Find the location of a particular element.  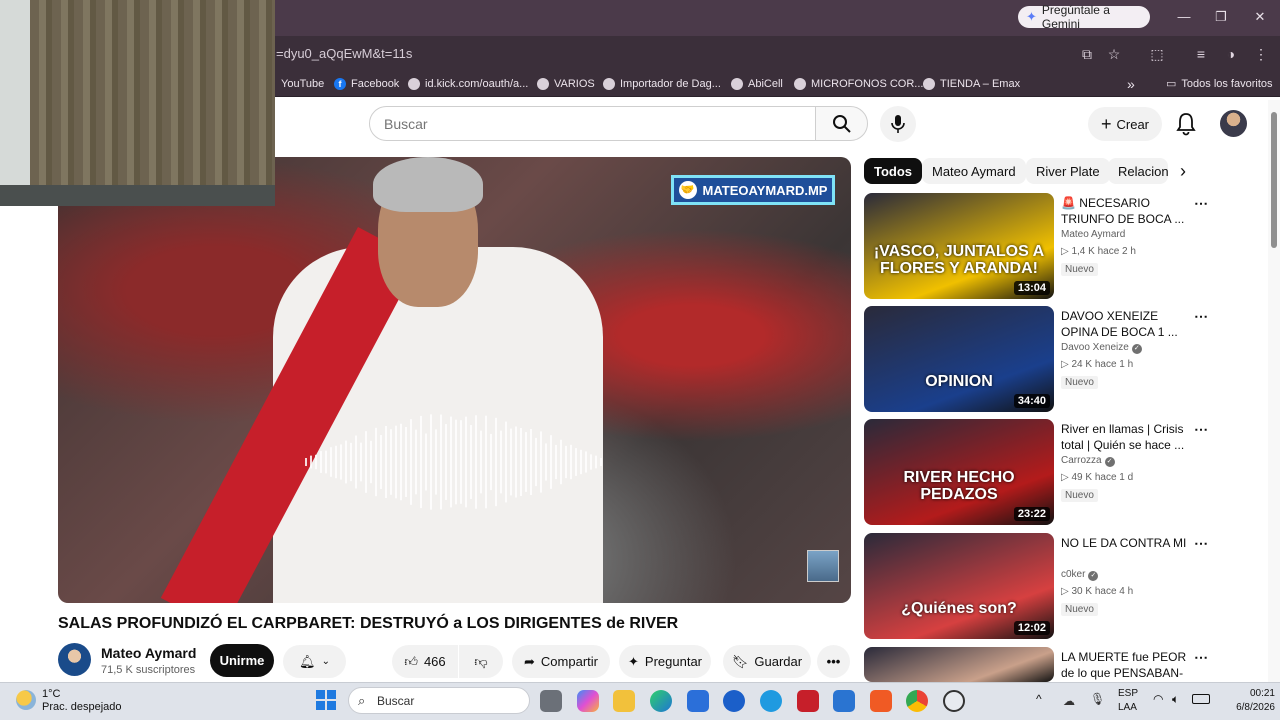

wifi-icon: ◠ is located at coordinates (1158, 699).